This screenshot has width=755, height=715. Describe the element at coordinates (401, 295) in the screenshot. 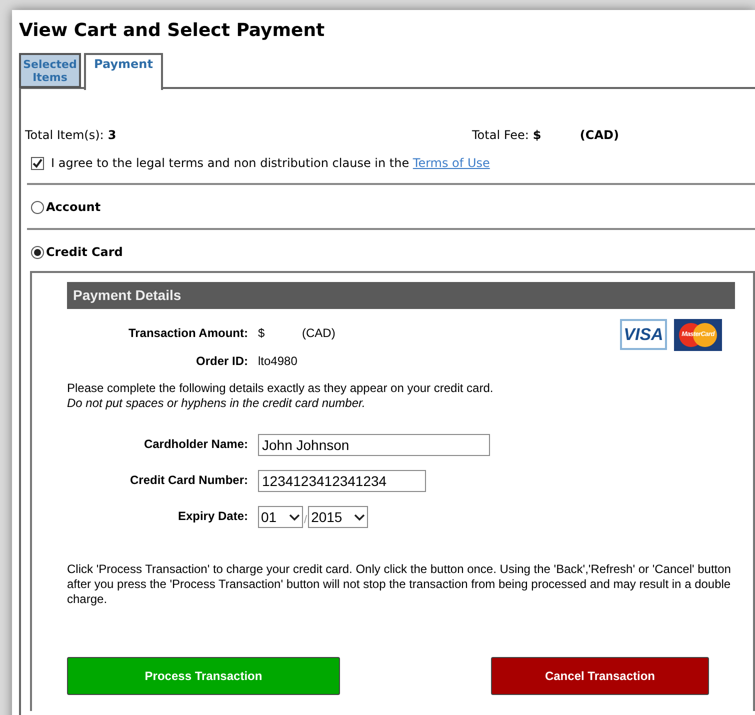

I see `section-header: Payment Details` at that location.